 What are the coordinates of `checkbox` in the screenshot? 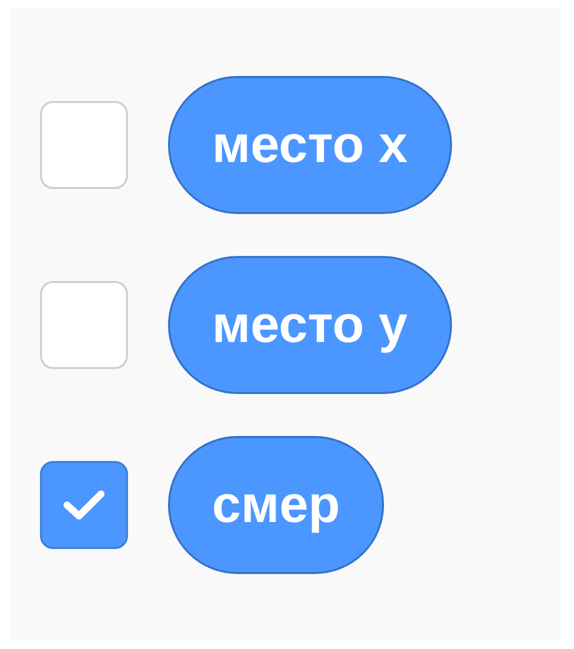 It's located at (84, 505).